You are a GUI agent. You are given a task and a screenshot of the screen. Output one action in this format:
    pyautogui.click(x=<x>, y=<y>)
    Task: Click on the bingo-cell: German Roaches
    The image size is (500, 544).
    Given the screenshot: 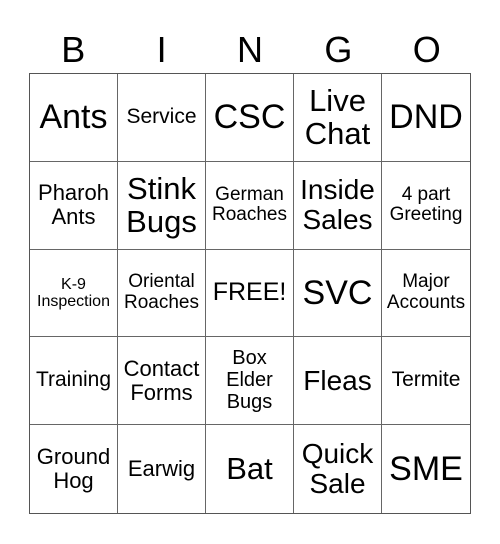 What is the action you would take?
    pyautogui.click(x=250, y=205)
    